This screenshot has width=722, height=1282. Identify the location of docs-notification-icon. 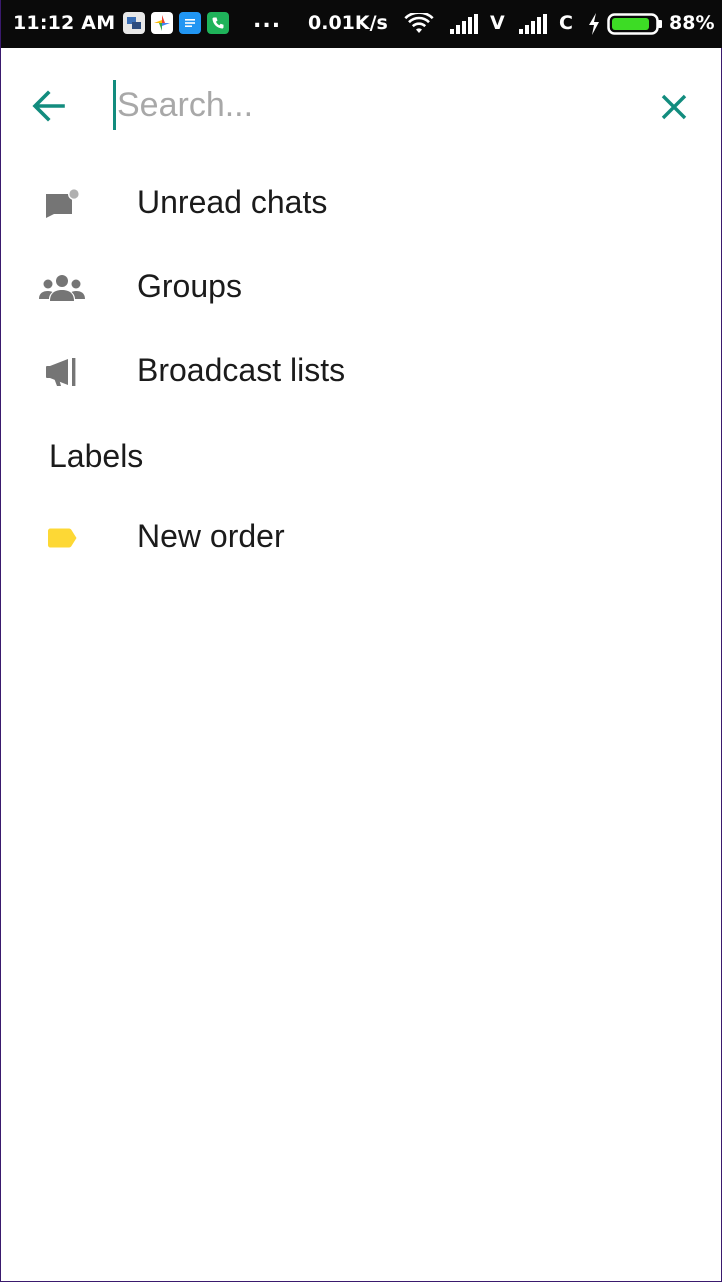
(190, 23).